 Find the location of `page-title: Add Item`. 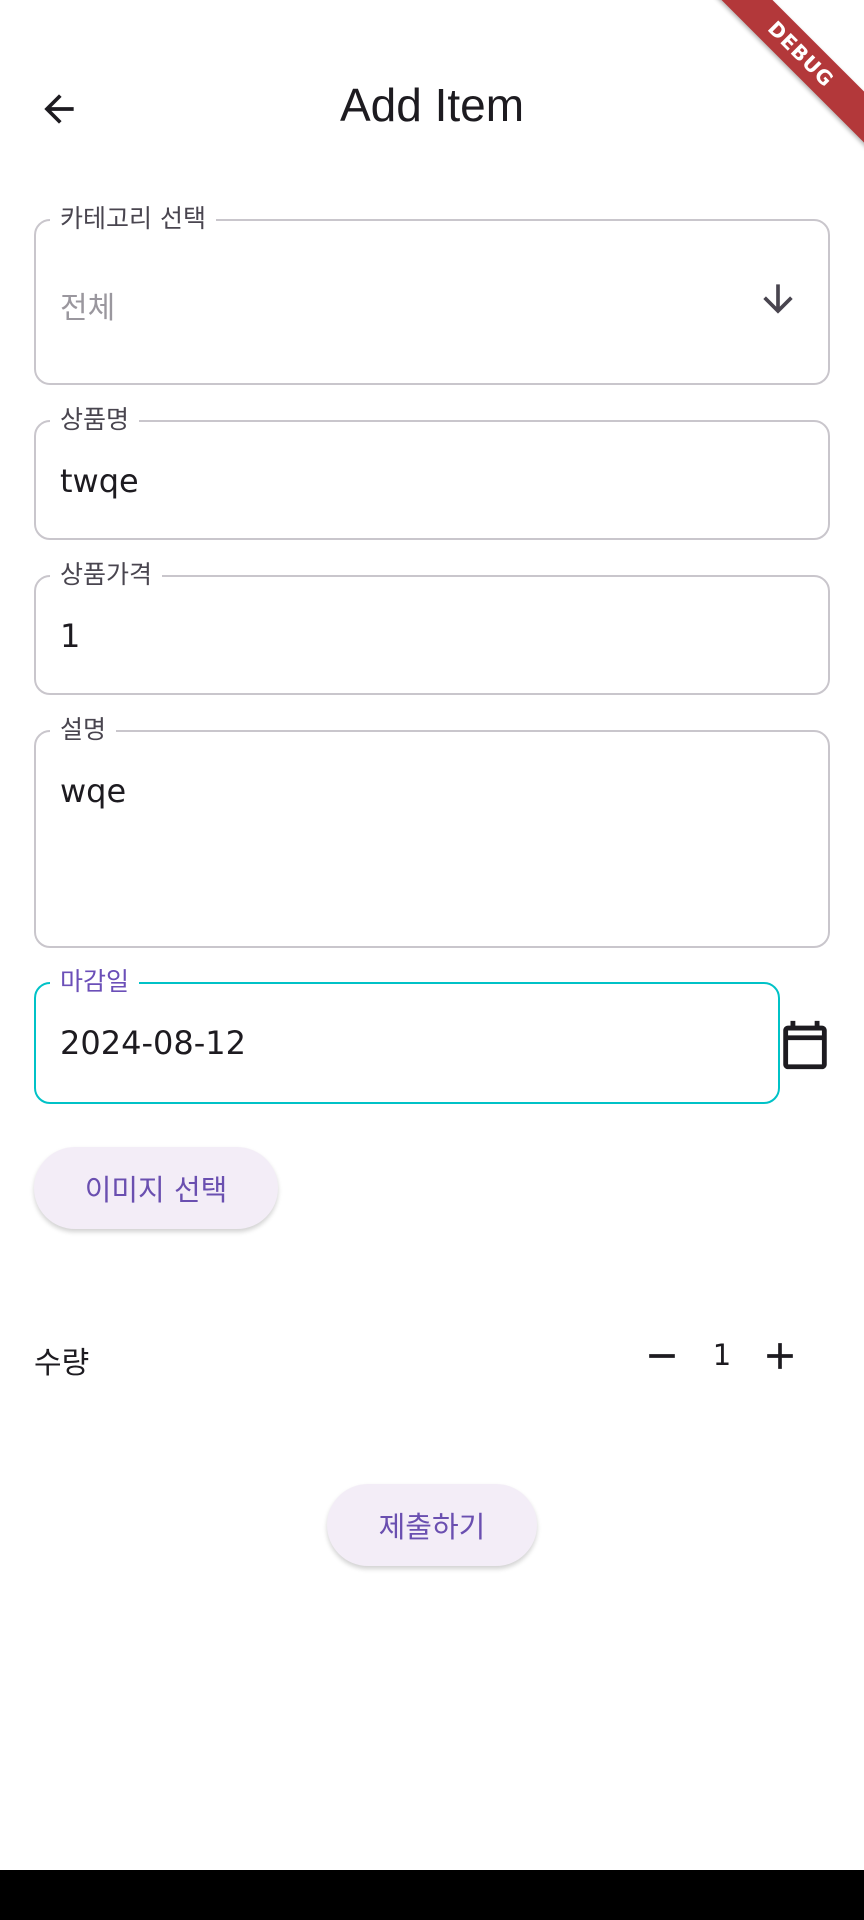

page-title: Add Item is located at coordinates (432, 105).